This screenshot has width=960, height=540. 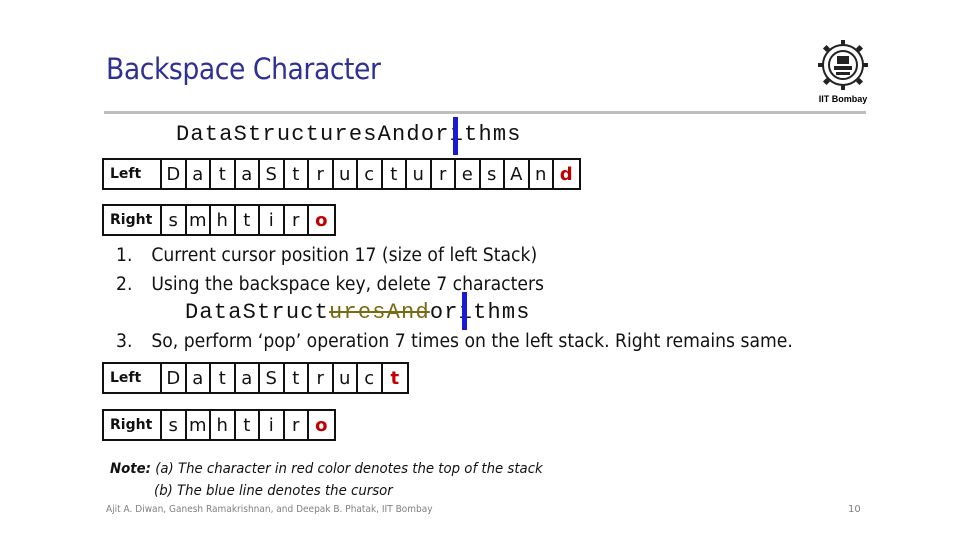 I want to click on left-stack-after: Left DataStruct, so click(x=255, y=378).